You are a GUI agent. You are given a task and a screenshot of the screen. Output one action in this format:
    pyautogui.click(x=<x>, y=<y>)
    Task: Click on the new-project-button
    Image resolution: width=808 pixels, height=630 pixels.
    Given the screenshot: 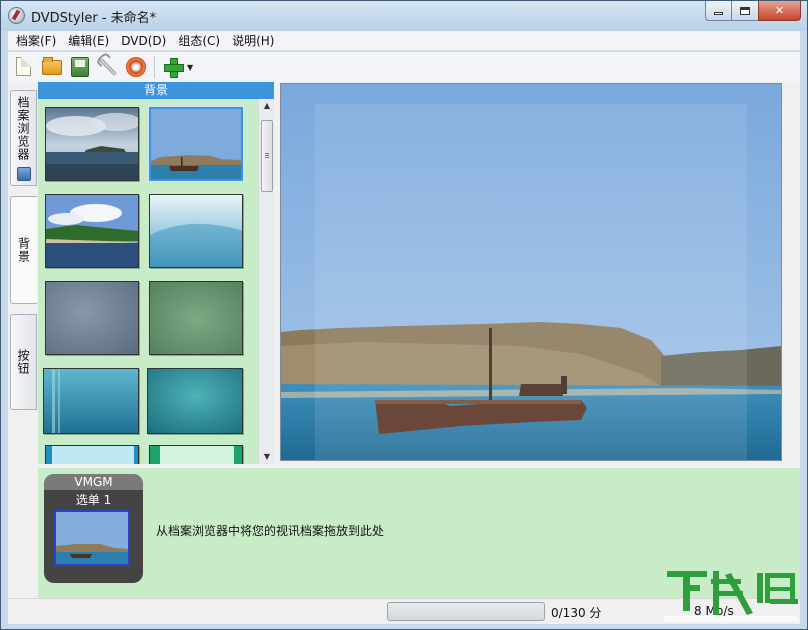 What is the action you would take?
    pyautogui.click(x=24, y=67)
    